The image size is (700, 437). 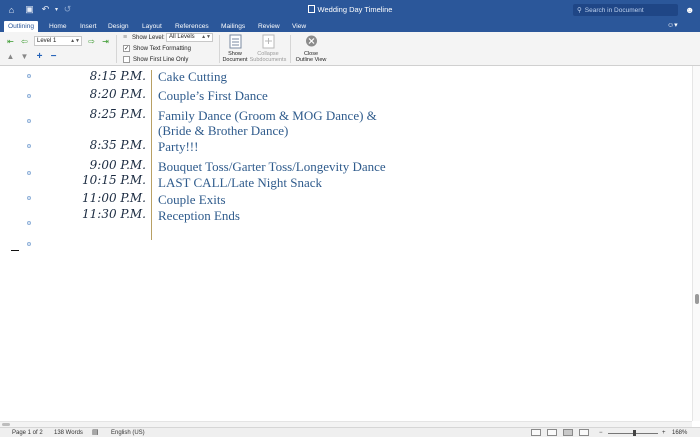 I want to click on show-level-select: All Levels ▲▼, so click(x=189, y=37).